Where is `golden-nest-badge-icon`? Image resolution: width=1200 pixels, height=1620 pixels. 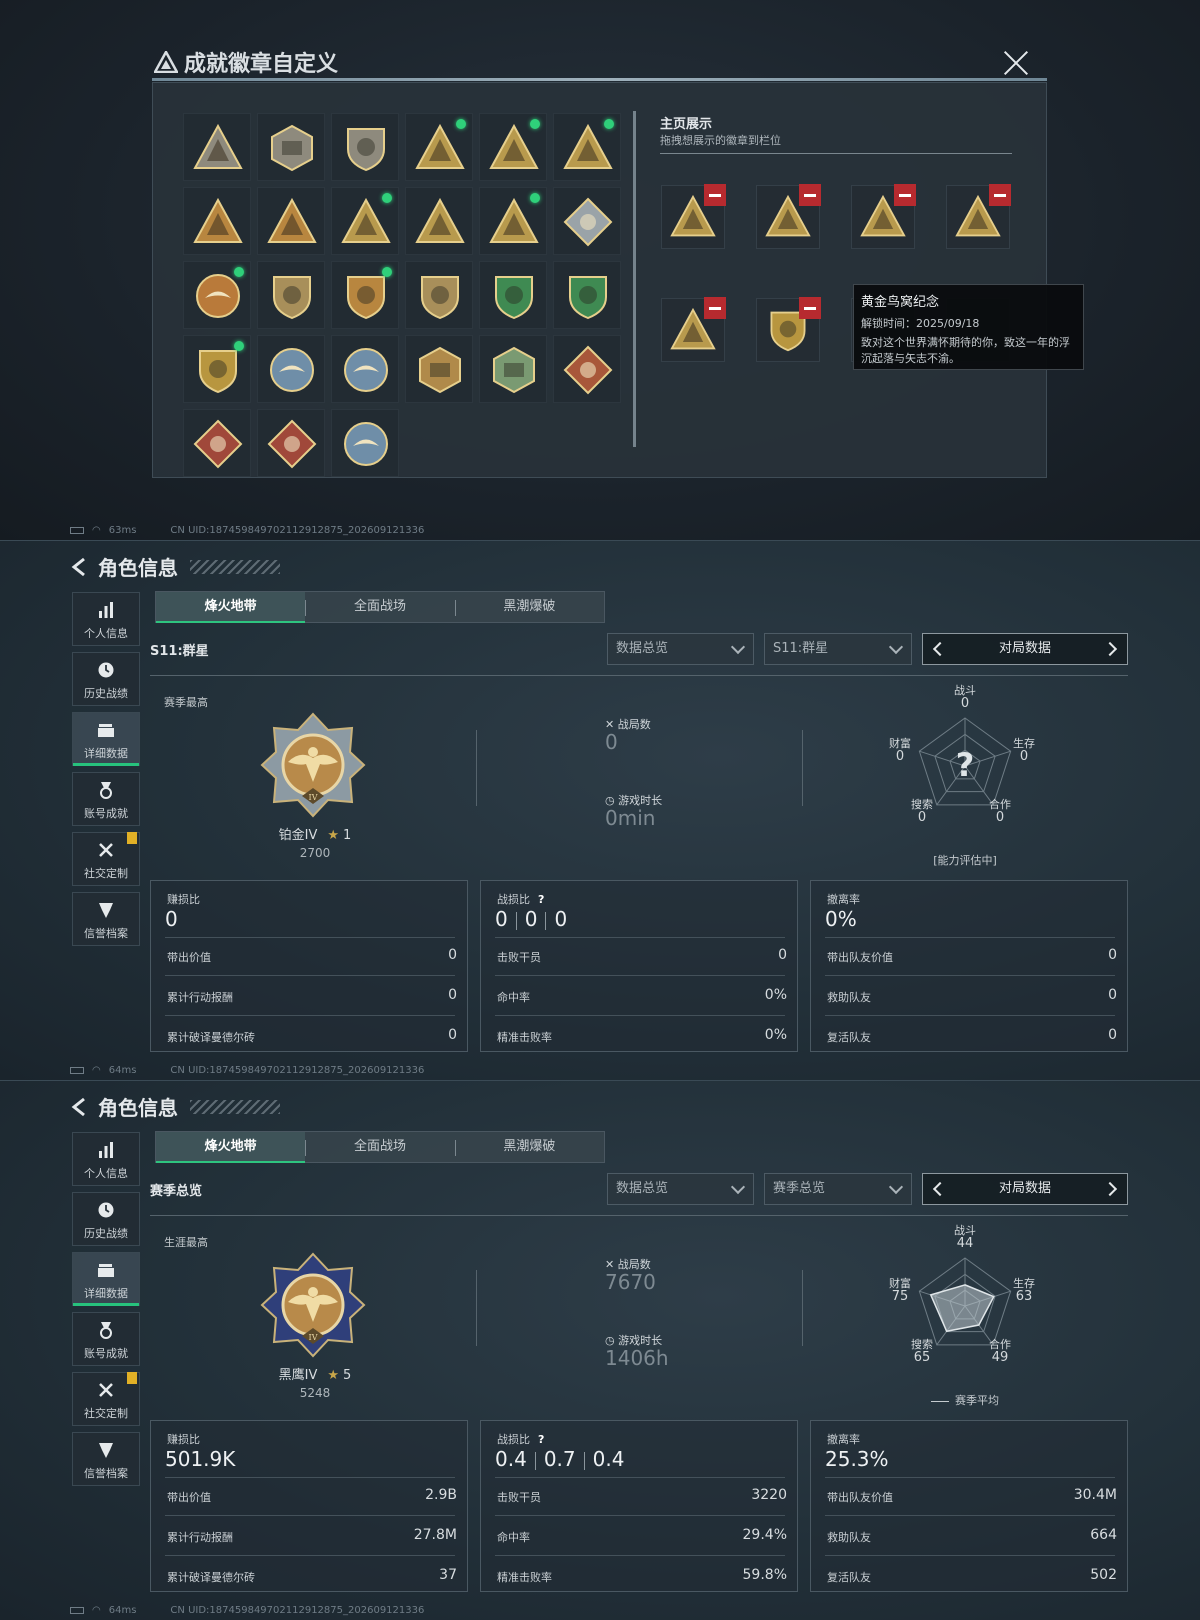 golden-nest-badge-icon is located at coordinates (588, 146).